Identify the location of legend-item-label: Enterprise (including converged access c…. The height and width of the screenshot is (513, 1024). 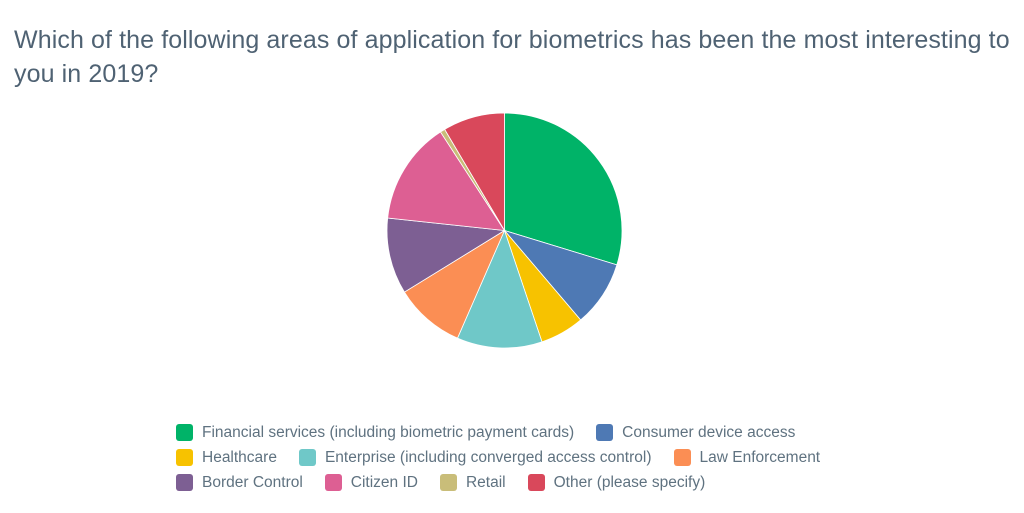
(488, 457).